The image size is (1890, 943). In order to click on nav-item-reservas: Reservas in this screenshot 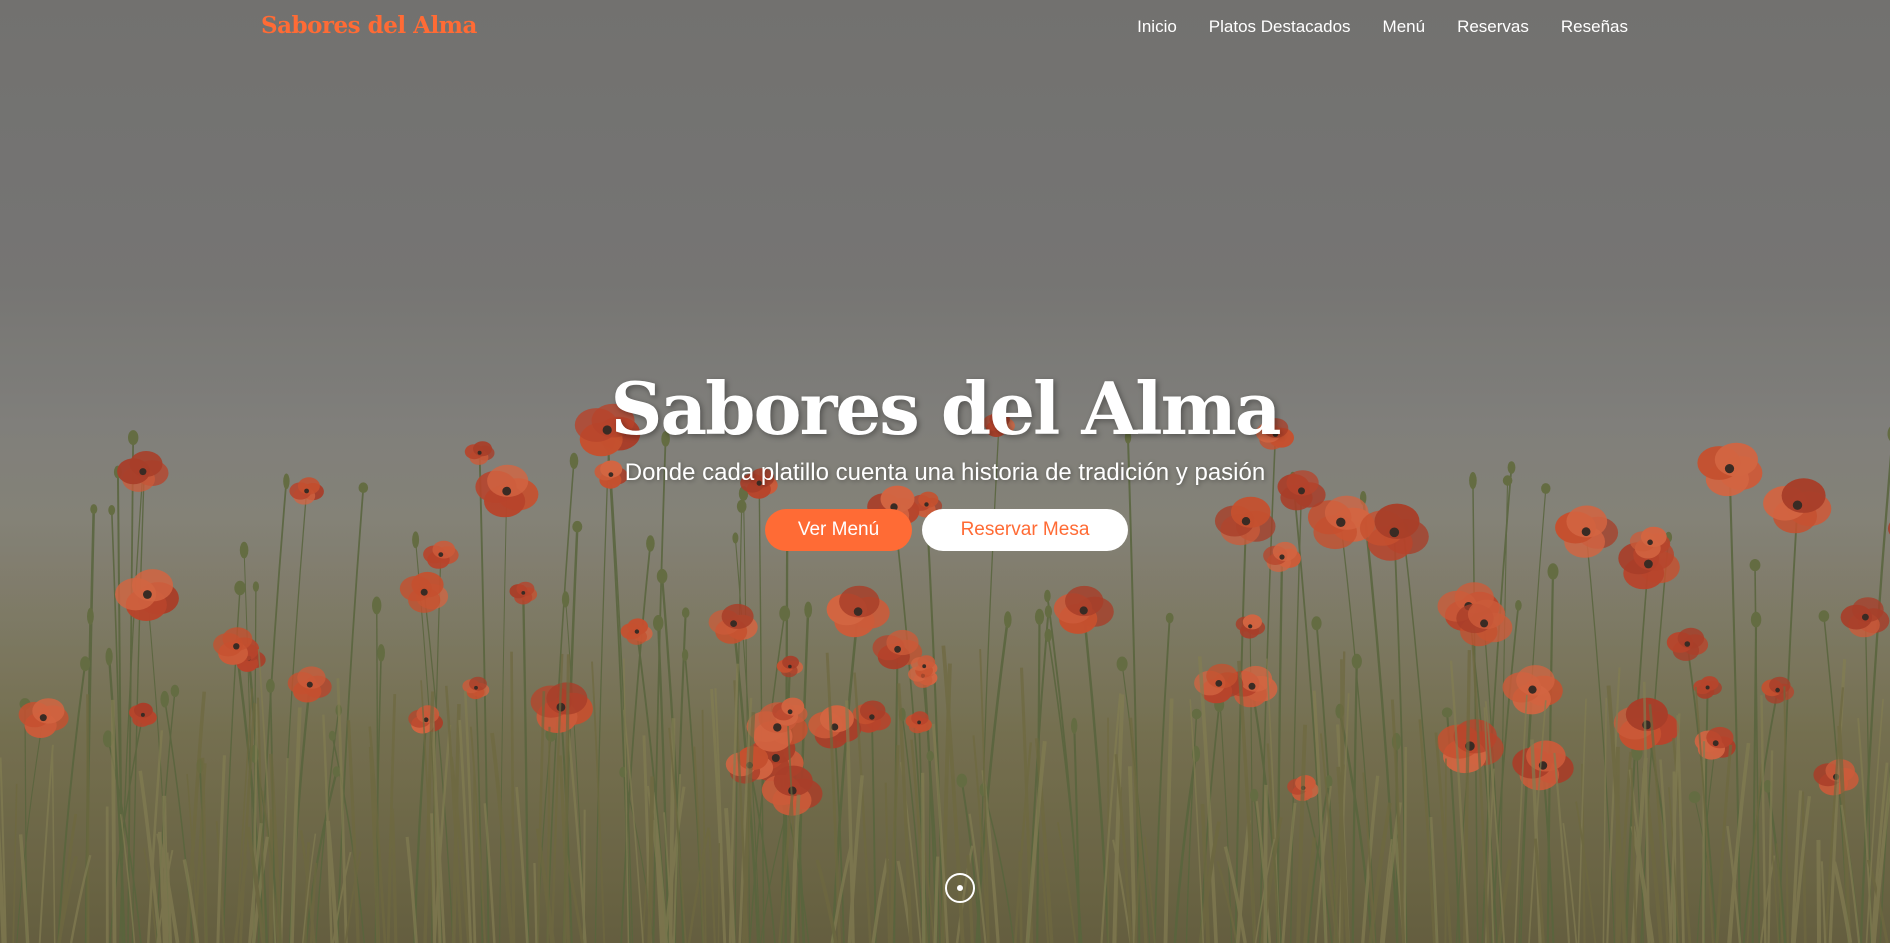, I will do `click(1493, 27)`.